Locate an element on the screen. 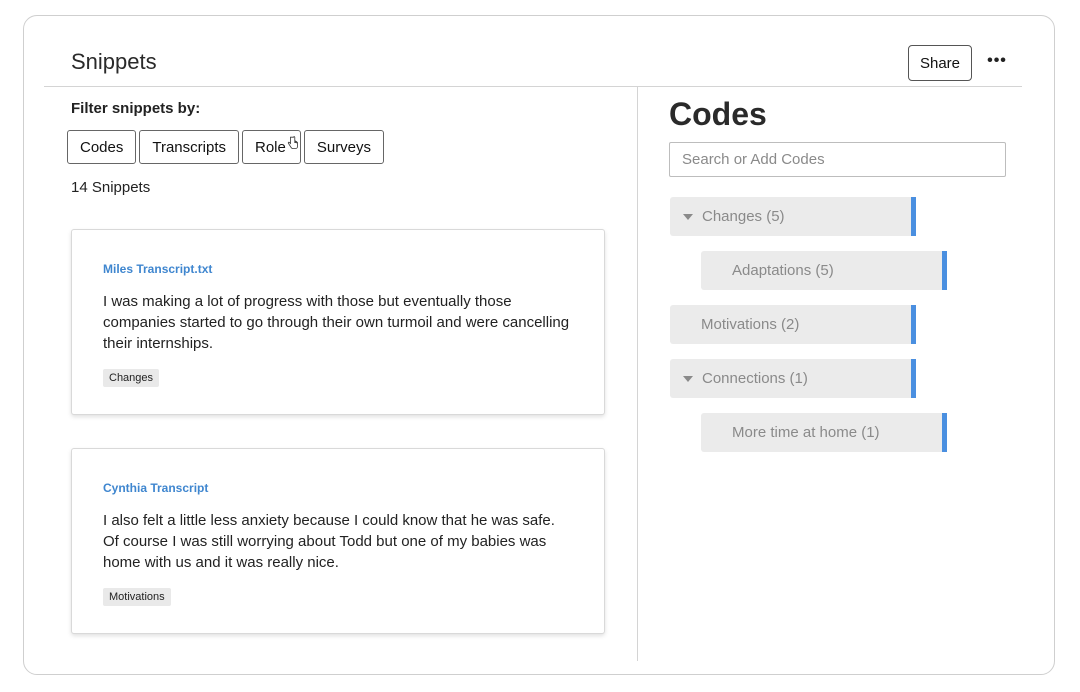 The height and width of the screenshot is (692, 1080). codes-title: Codes is located at coordinates (718, 114).